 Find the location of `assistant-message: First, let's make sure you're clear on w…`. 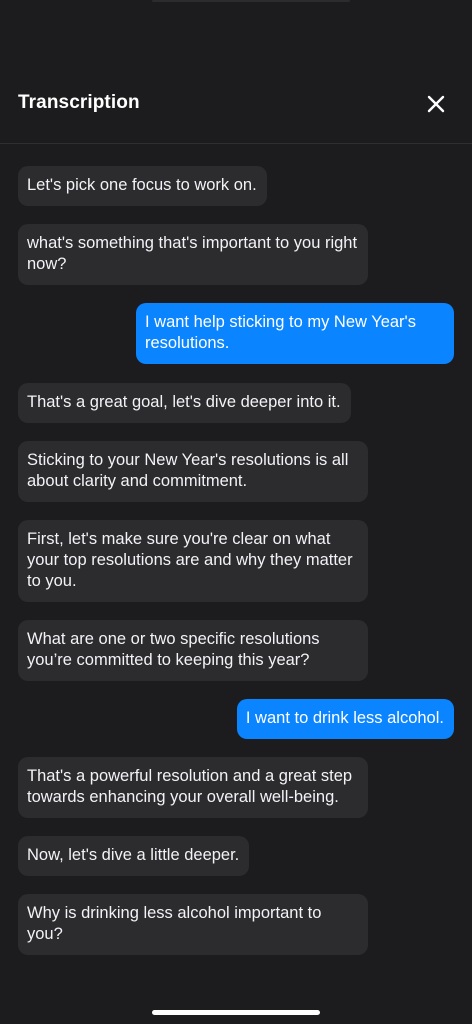

assistant-message: First, let's make sure you're clear on w… is located at coordinates (236, 561).